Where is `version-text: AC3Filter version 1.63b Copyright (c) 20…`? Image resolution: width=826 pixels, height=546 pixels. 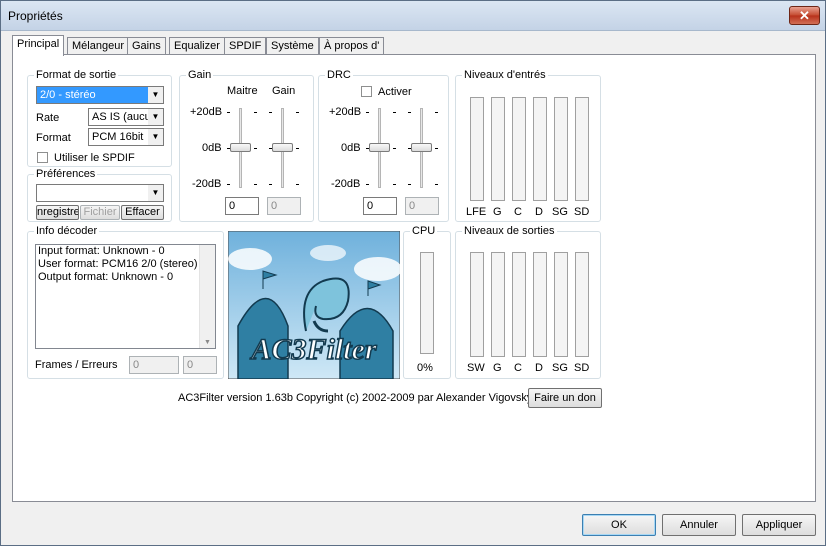 version-text: AC3Filter version 1.63b Copyright (c) 20… is located at coordinates (355, 398).